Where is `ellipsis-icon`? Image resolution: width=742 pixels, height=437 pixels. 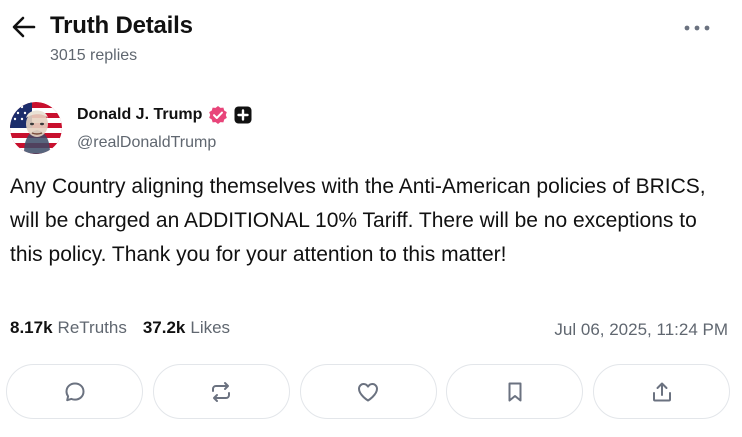 ellipsis-icon is located at coordinates (697, 28).